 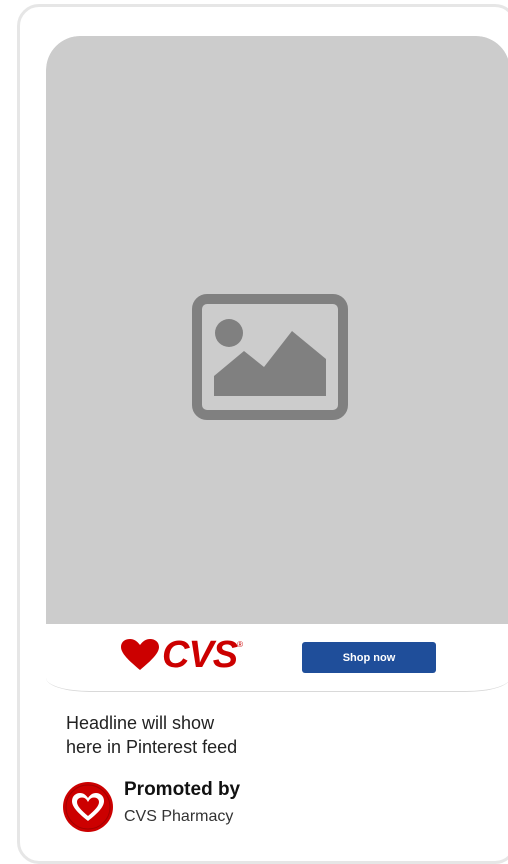 What do you see at coordinates (182, 817) in the screenshot?
I see `advertiser-name: CVS Pharmacy` at bounding box center [182, 817].